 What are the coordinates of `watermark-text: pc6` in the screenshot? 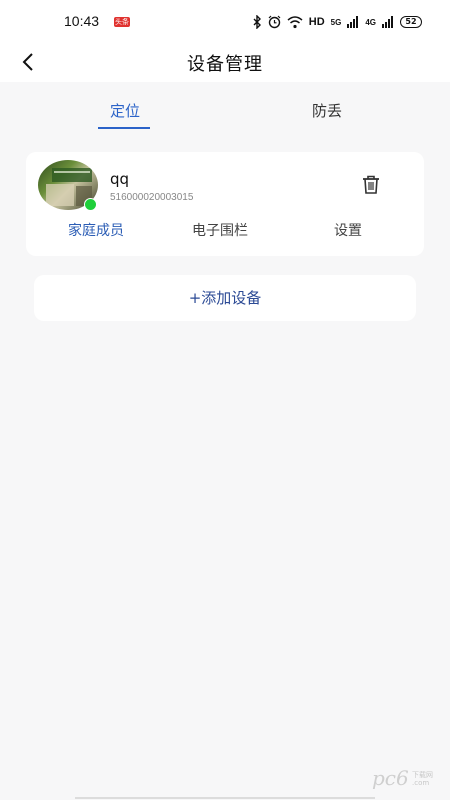 It's located at (390, 778).